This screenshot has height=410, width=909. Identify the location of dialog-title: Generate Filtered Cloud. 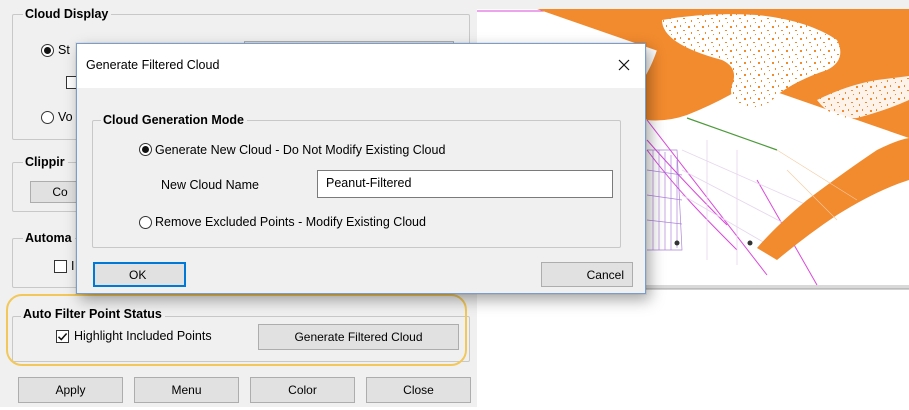
(153, 65).